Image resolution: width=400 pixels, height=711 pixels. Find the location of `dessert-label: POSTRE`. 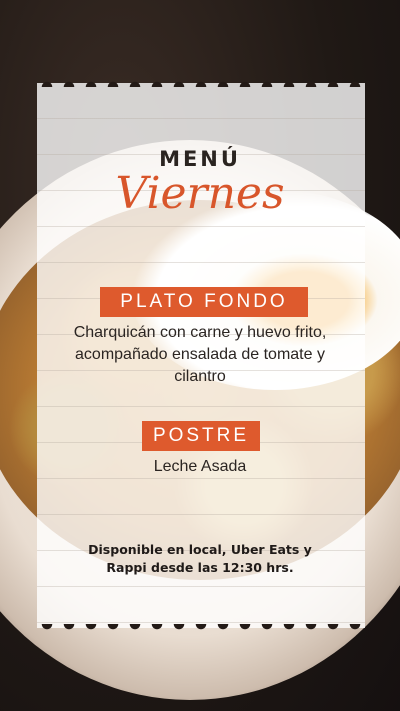

dessert-label: POSTRE is located at coordinates (201, 436).